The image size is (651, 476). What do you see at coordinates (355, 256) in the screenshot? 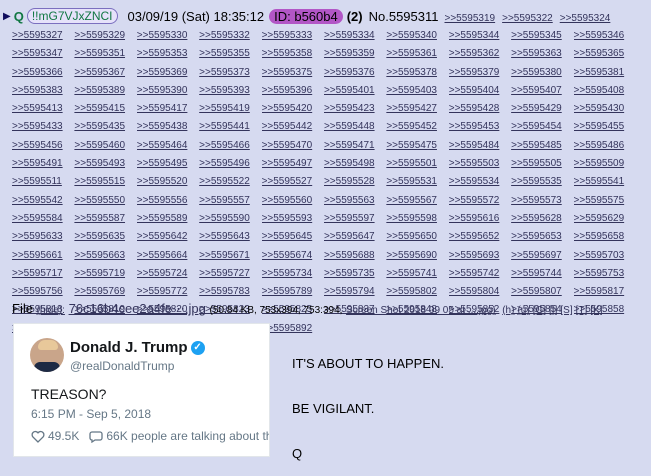
I see `reply-link: >>5595688` at bounding box center [355, 256].